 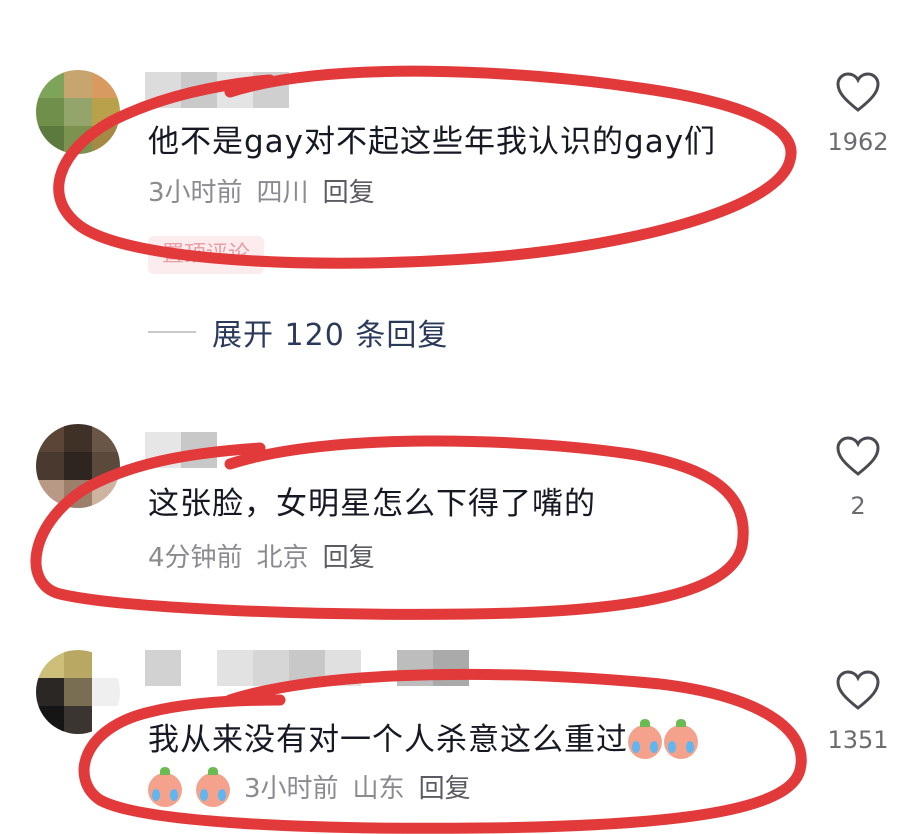 I want to click on like-button: 1351, so click(x=858, y=711).